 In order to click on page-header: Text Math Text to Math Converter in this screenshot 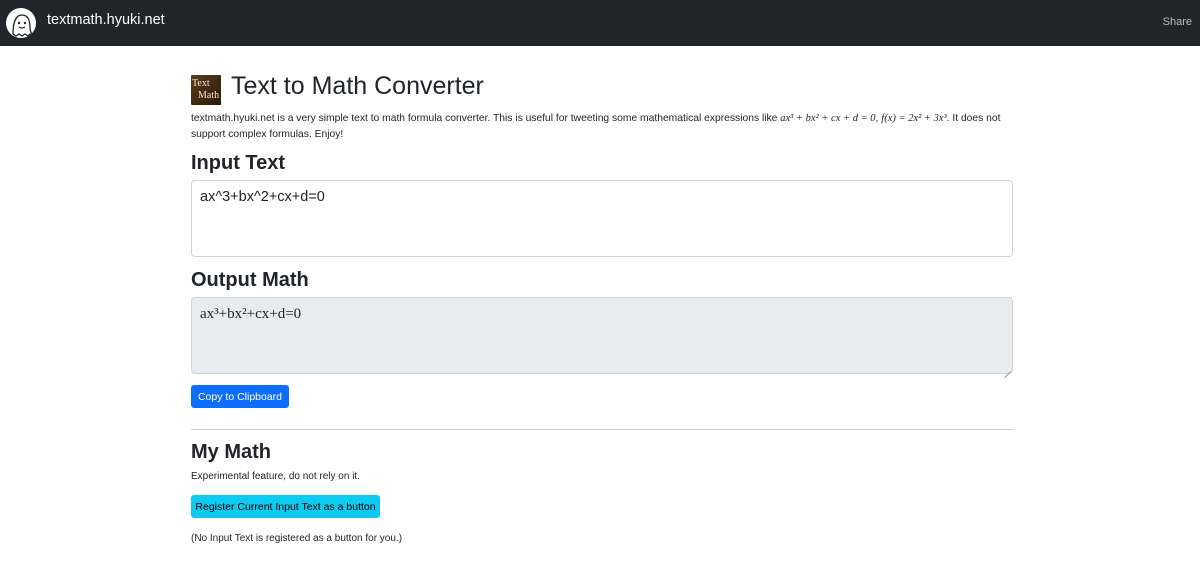, I will do `click(541, 88)`.